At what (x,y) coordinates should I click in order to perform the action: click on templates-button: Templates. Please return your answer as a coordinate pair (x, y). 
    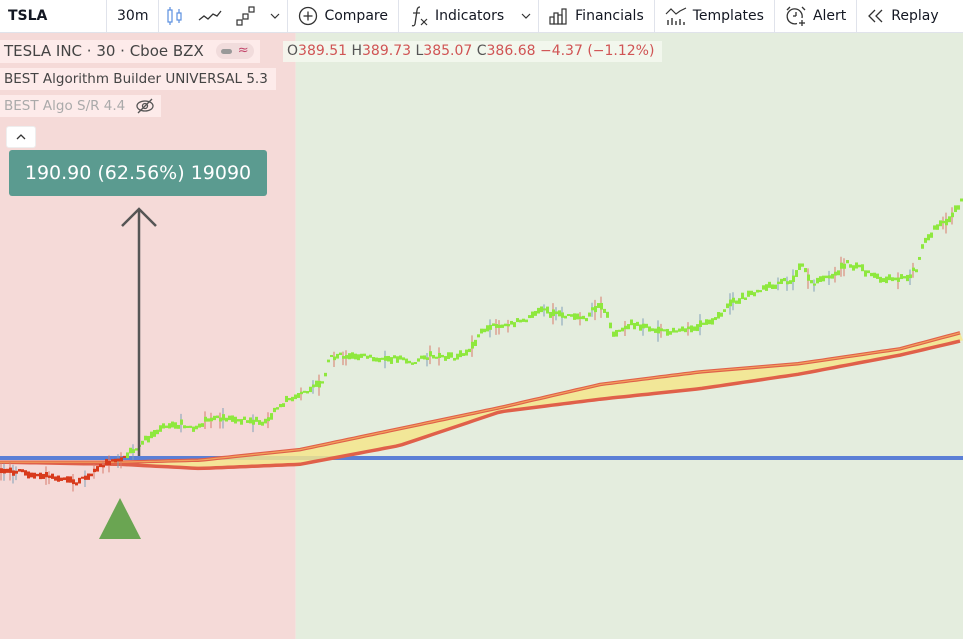
    Looking at the image, I should click on (714, 16).